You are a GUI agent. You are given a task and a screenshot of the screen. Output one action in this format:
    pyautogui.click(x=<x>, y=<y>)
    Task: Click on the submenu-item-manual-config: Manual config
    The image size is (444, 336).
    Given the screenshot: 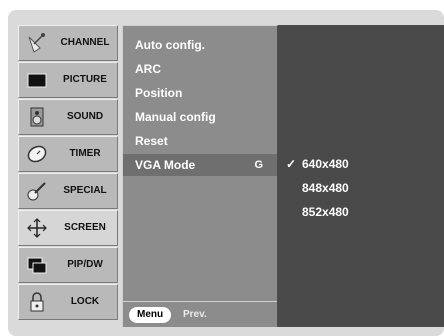 What is the action you would take?
    pyautogui.click(x=175, y=117)
    